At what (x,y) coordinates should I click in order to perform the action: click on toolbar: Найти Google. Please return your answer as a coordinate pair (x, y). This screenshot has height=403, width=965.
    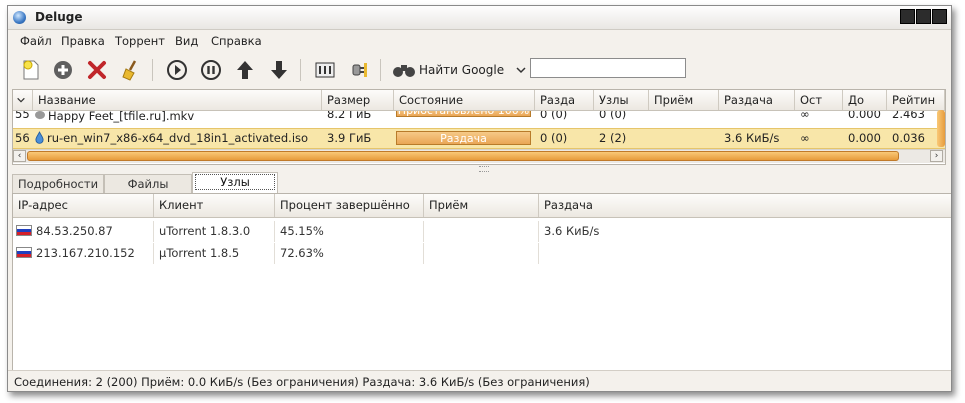
    Looking at the image, I should click on (479, 69).